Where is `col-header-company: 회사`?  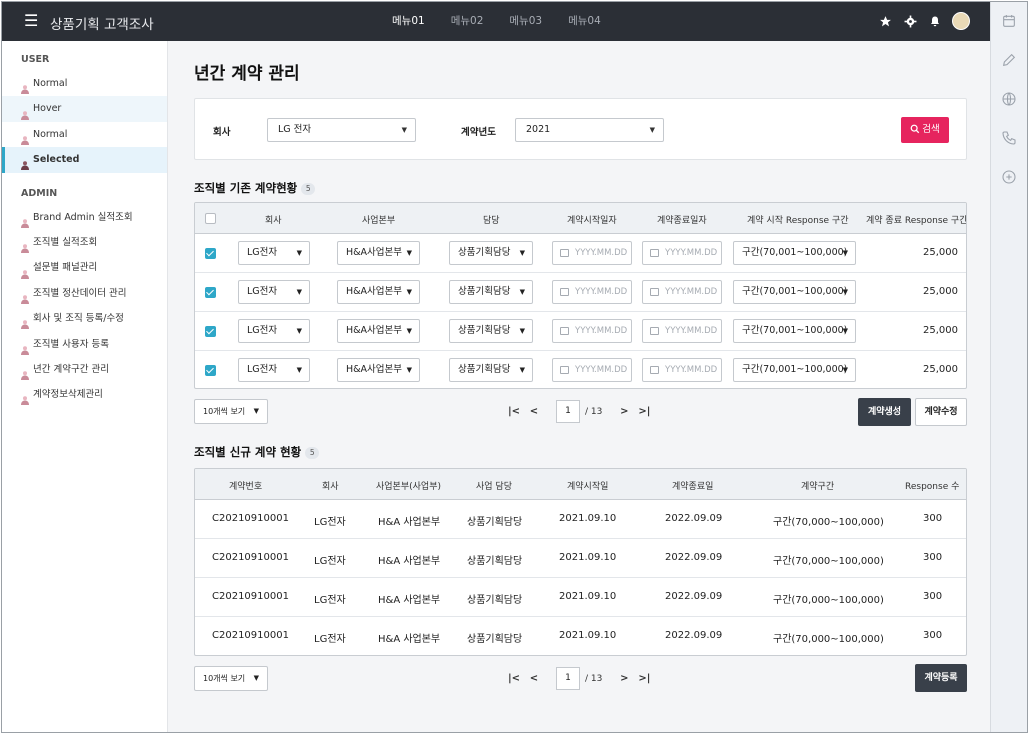 col-header-company: 회사 is located at coordinates (273, 221).